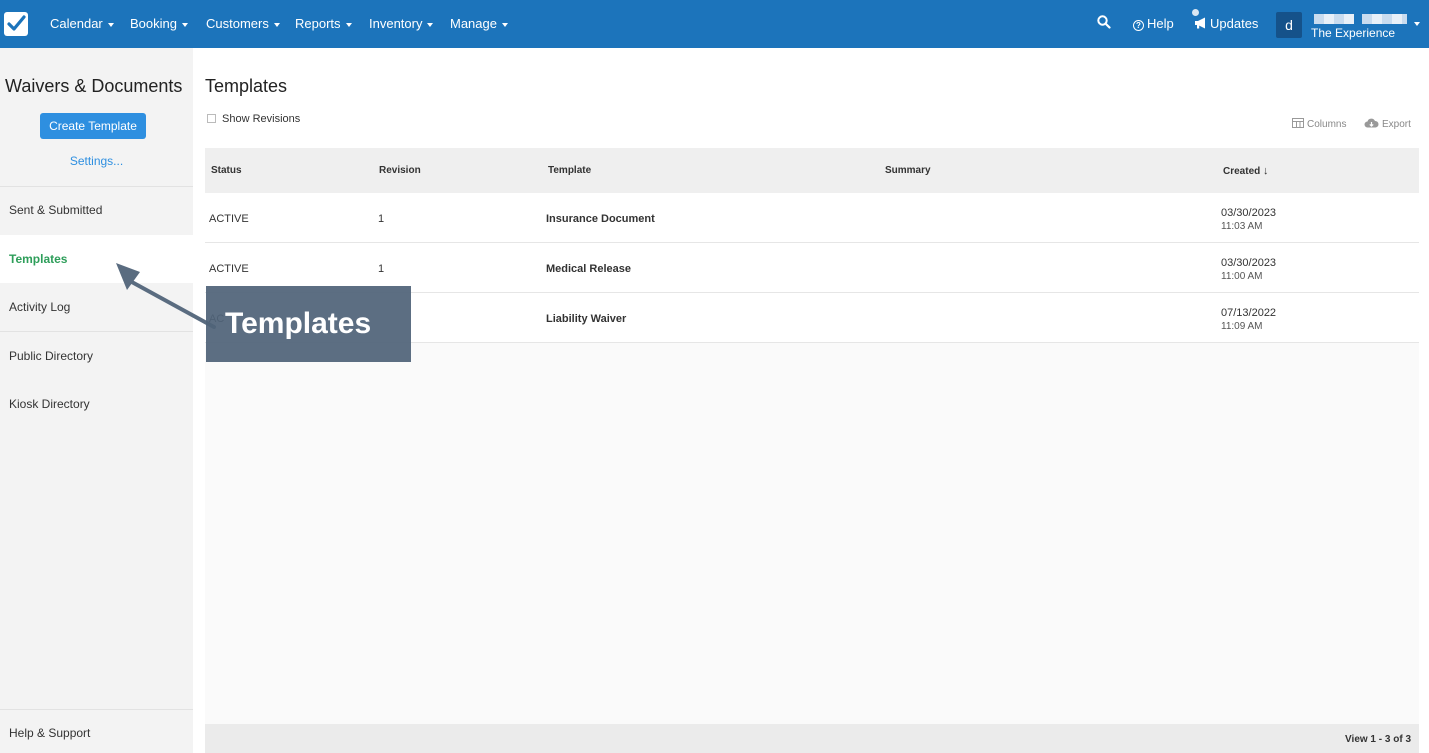  I want to click on search-icon, so click(1104, 23).